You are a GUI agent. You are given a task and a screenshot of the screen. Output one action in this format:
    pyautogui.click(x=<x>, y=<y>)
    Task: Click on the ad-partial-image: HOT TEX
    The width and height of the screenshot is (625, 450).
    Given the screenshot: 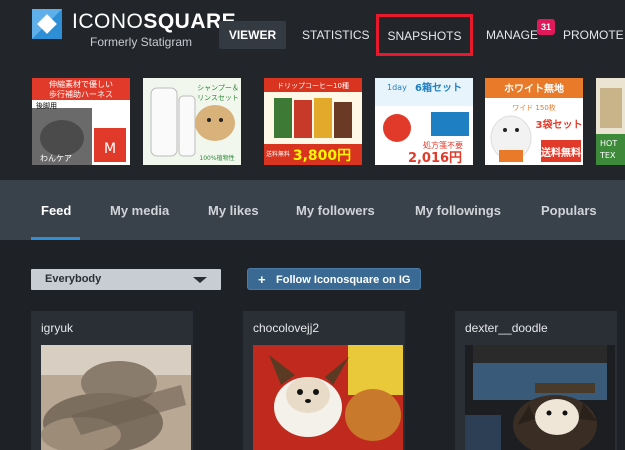 What is the action you would take?
    pyautogui.click(x=610, y=121)
    